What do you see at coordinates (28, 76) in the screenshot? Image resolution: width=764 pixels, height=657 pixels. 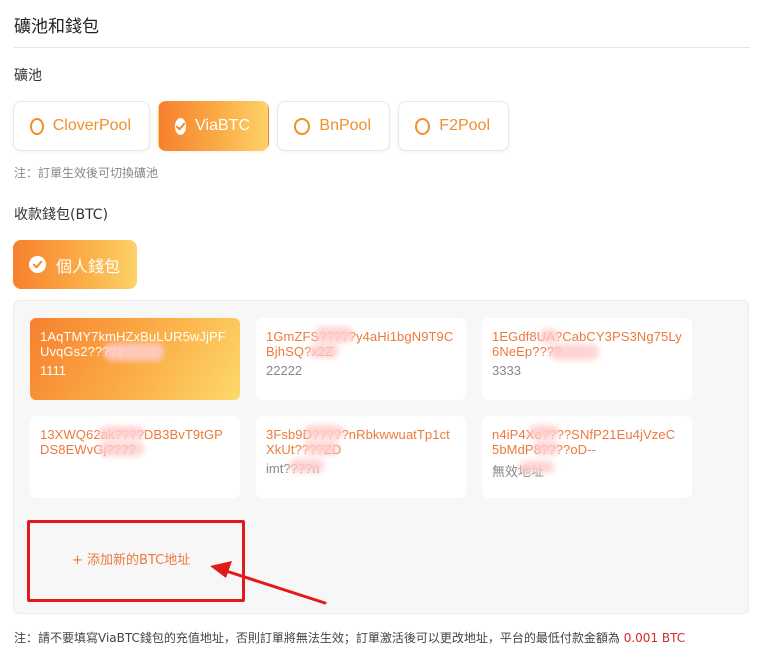 I see `pool-label: 礦池` at bounding box center [28, 76].